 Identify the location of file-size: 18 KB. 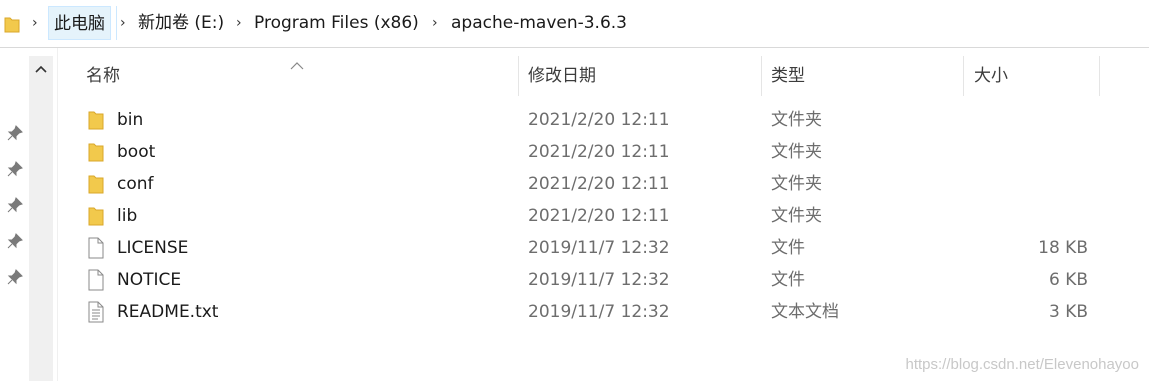
(1063, 248).